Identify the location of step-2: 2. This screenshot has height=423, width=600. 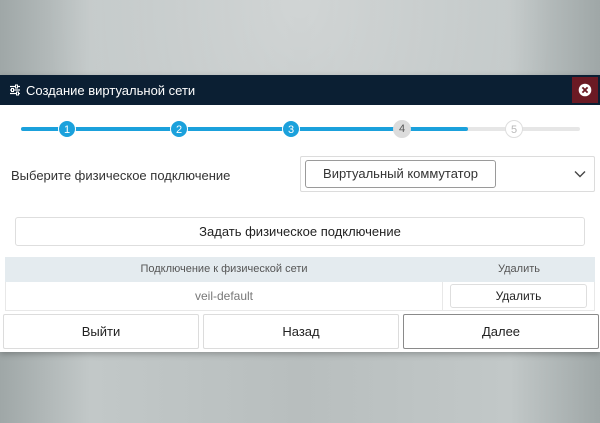
(179, 129).